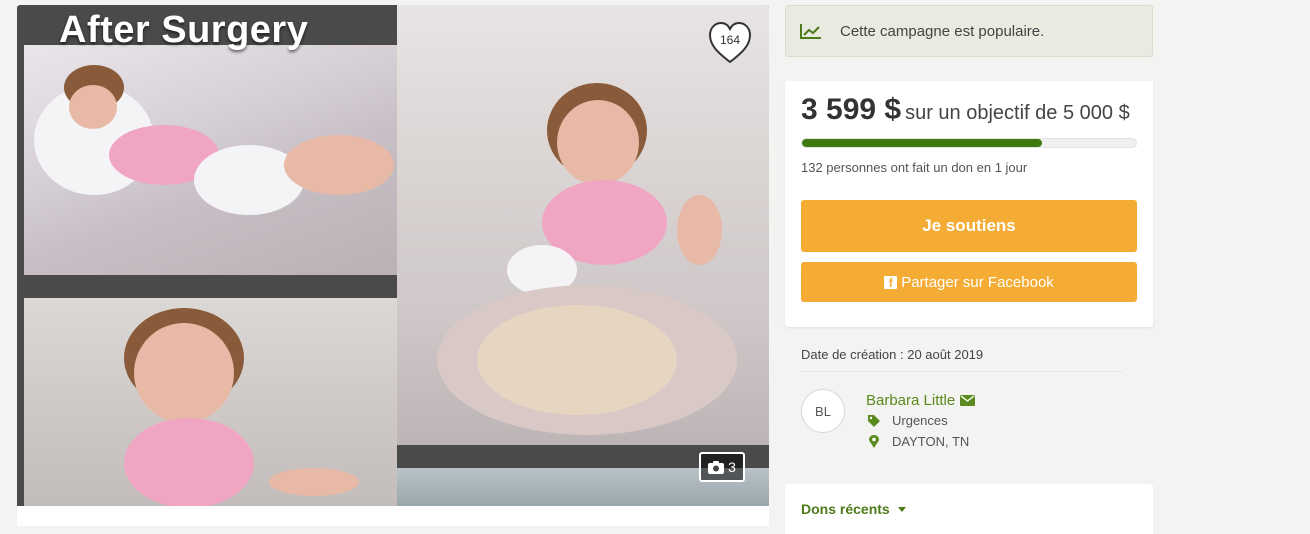 The height and width of the screenshot is (534, 1310). Describe the element at coordinates (922, 143) in the screenshot. I see `funding-progress-fill` at that location.